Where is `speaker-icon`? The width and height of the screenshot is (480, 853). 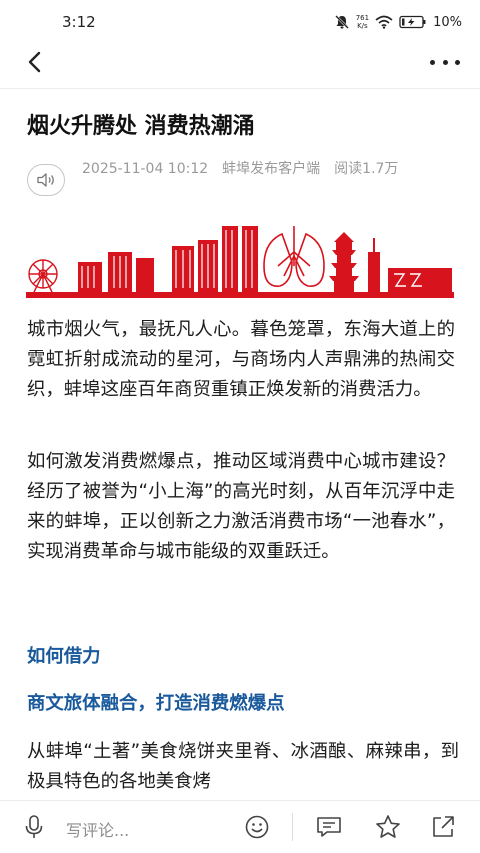 speaker-icon is located at coordinates (45, 180).